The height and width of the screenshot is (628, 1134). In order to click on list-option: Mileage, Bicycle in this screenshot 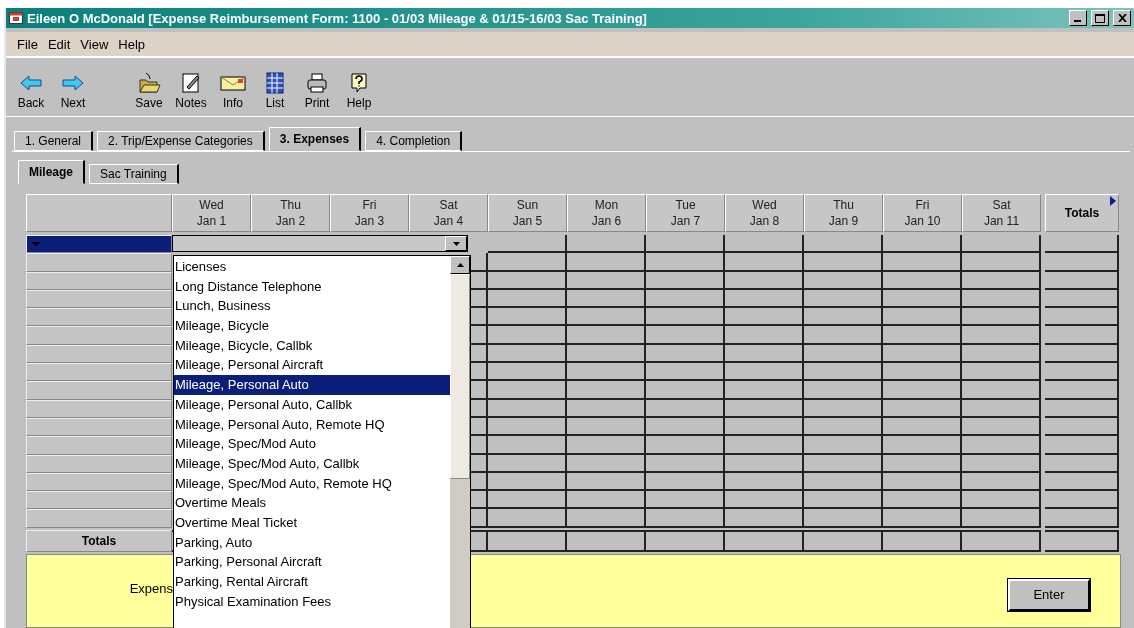, I will do `click(312, 326)`.